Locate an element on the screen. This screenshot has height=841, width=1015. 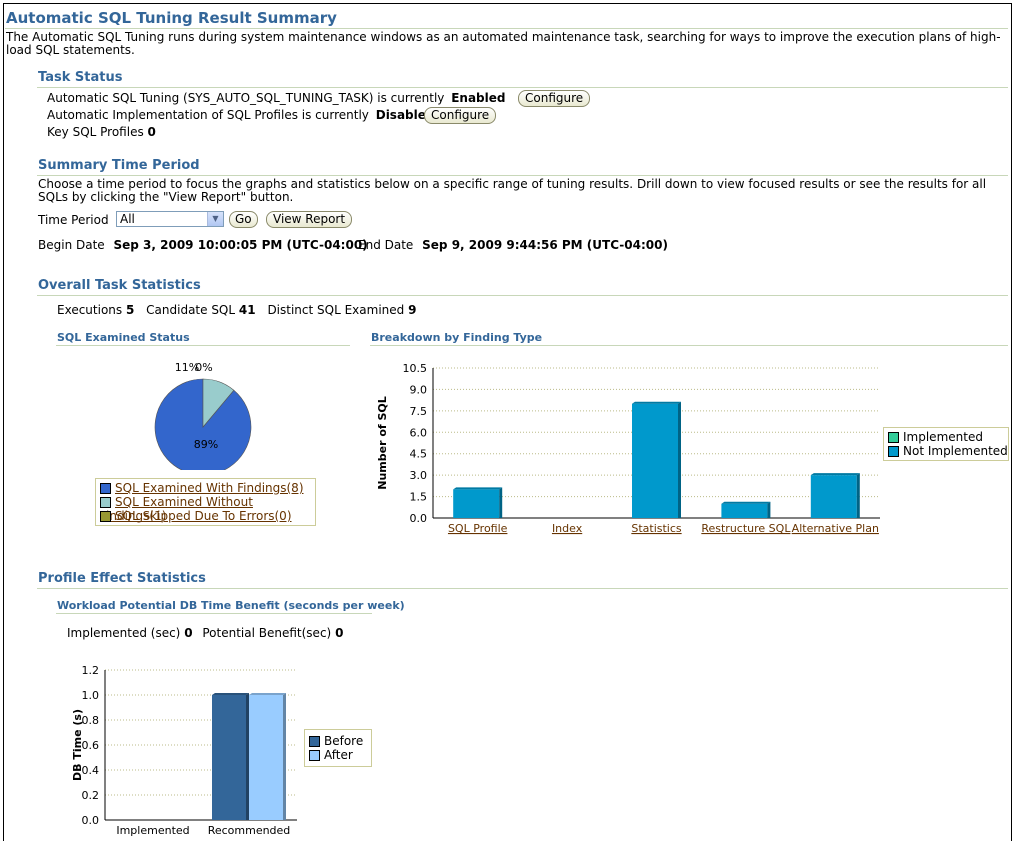
pie-slice-label-2: 0% is located at coordinates (203, 367).